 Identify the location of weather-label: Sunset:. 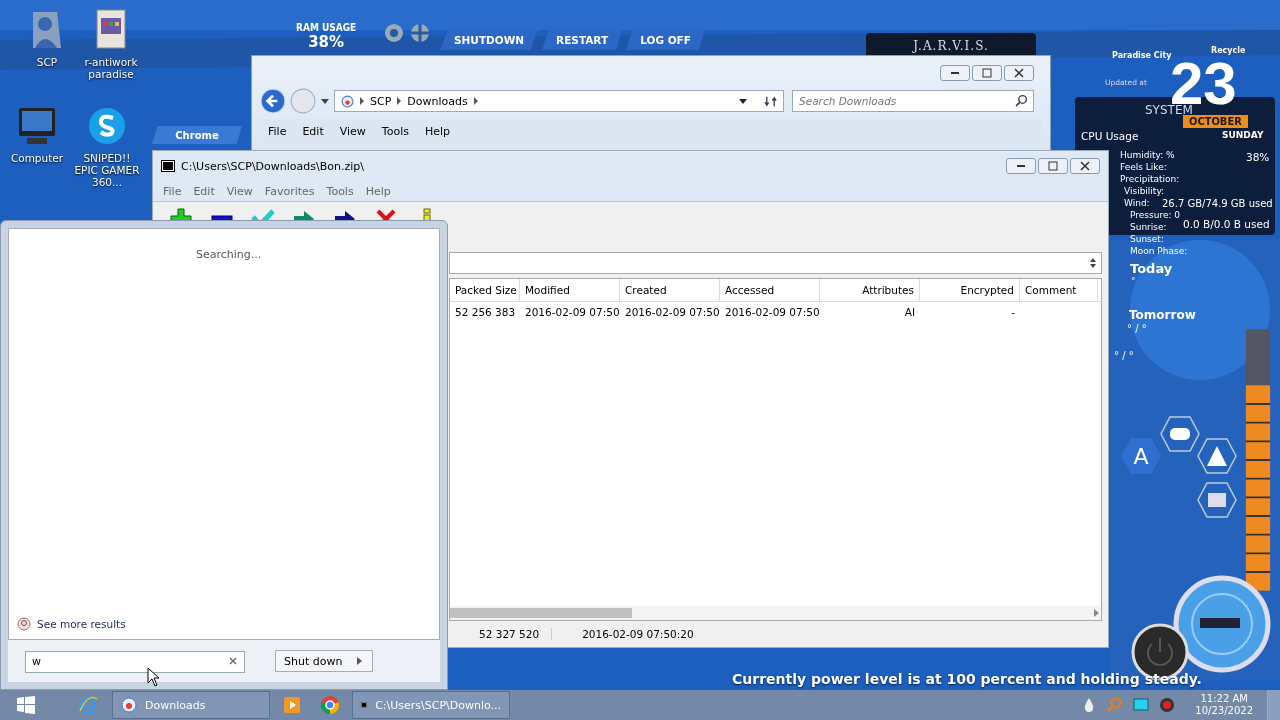
(1147, 239).